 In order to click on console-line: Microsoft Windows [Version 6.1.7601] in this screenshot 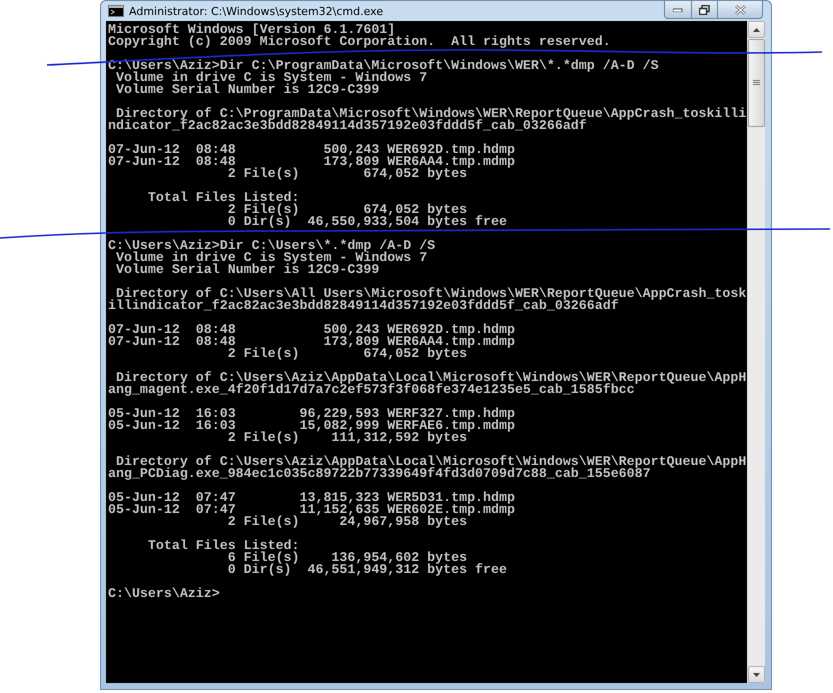, I will do `click(252, 30)`.